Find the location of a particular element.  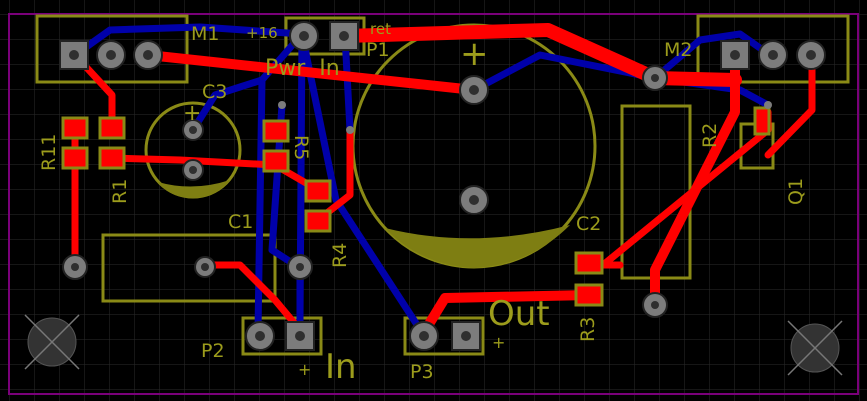

label-r1: R1 is located at coordinates (120, 191).